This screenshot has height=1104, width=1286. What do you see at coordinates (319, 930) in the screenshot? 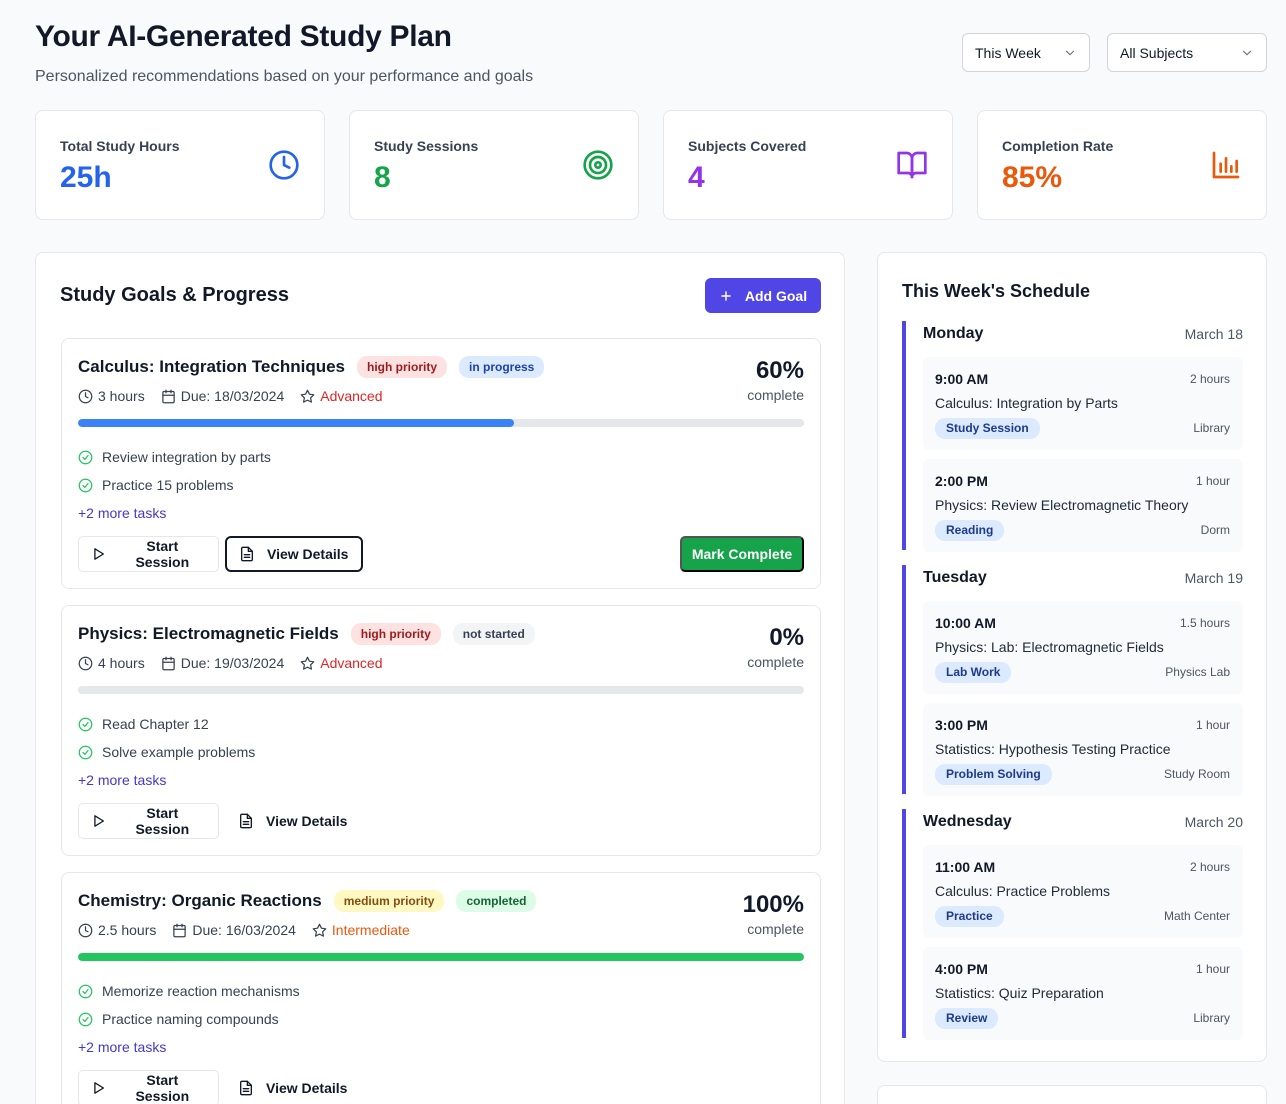
I see `star-icon` at bounding box center [319, 930].